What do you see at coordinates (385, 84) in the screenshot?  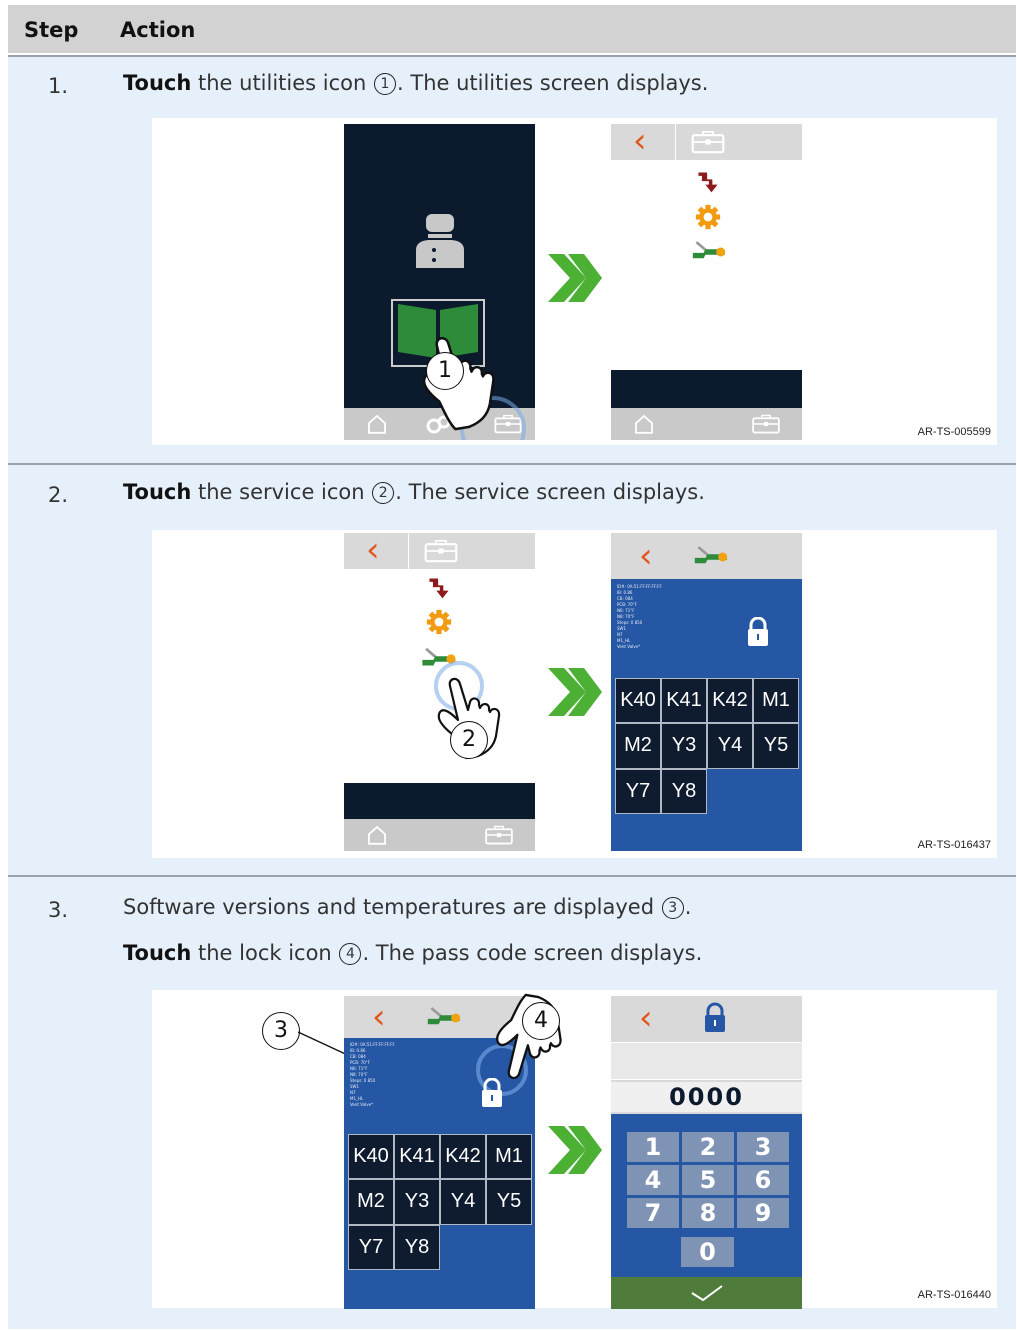 I see `callout-number: 1` at bounding box center [385, 84].